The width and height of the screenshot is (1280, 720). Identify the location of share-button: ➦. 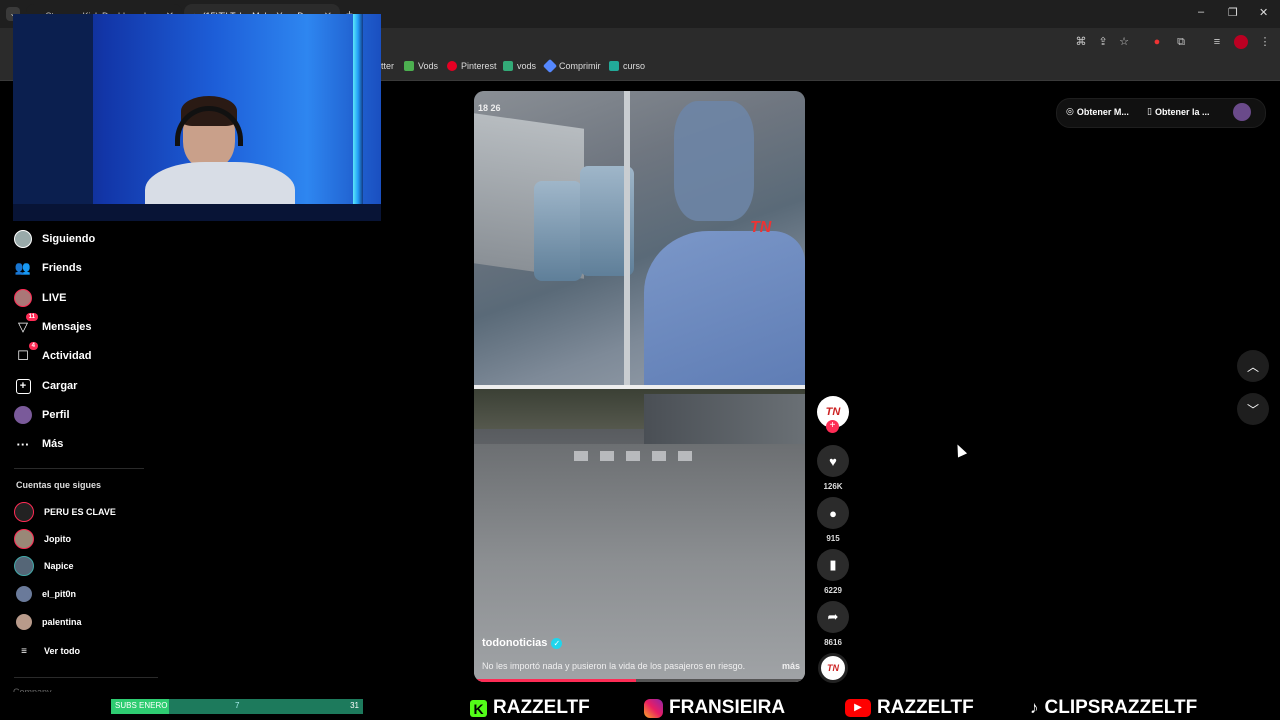
(833, 617).